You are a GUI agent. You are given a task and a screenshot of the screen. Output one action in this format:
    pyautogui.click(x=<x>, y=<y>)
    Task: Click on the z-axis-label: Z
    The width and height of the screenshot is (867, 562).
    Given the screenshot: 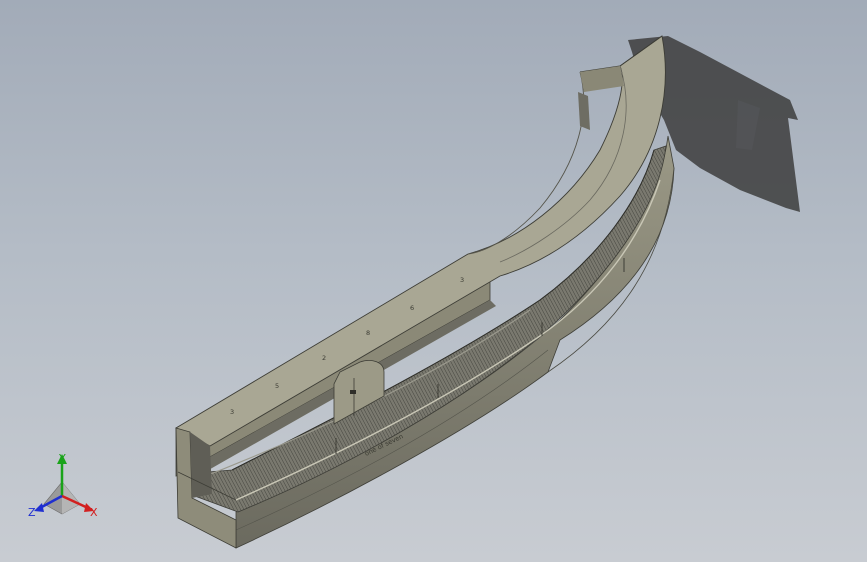 What is the action you would take?
    pyautogui.click(x=32, y=512)
    